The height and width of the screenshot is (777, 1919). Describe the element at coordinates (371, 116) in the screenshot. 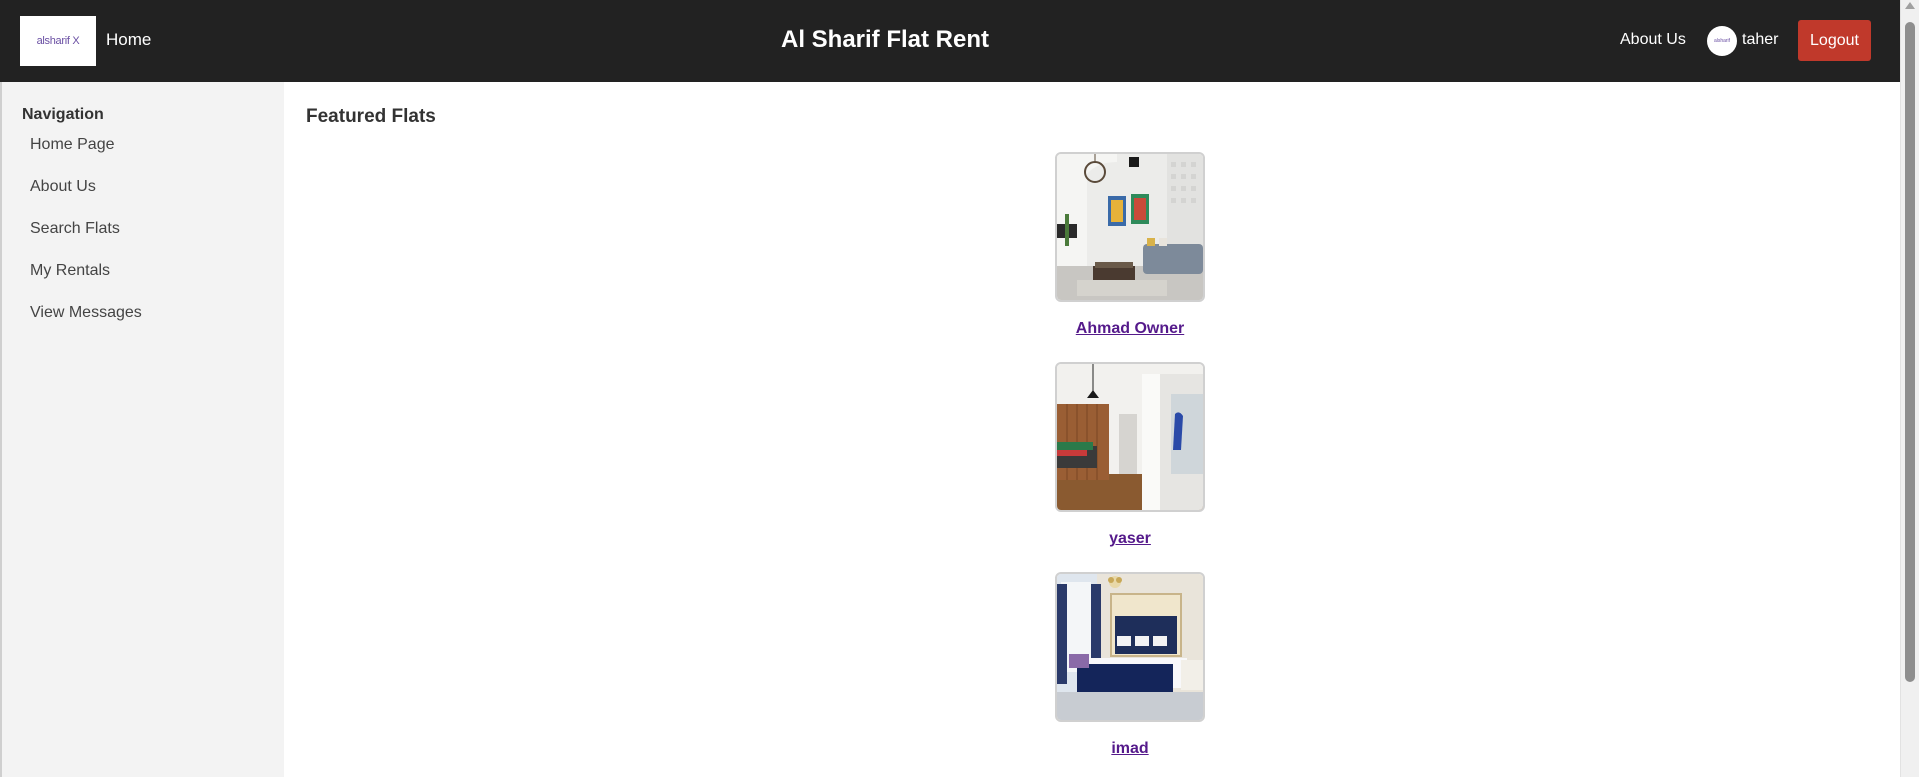

I see `featured-flats-title: Featured Flats` at that location.